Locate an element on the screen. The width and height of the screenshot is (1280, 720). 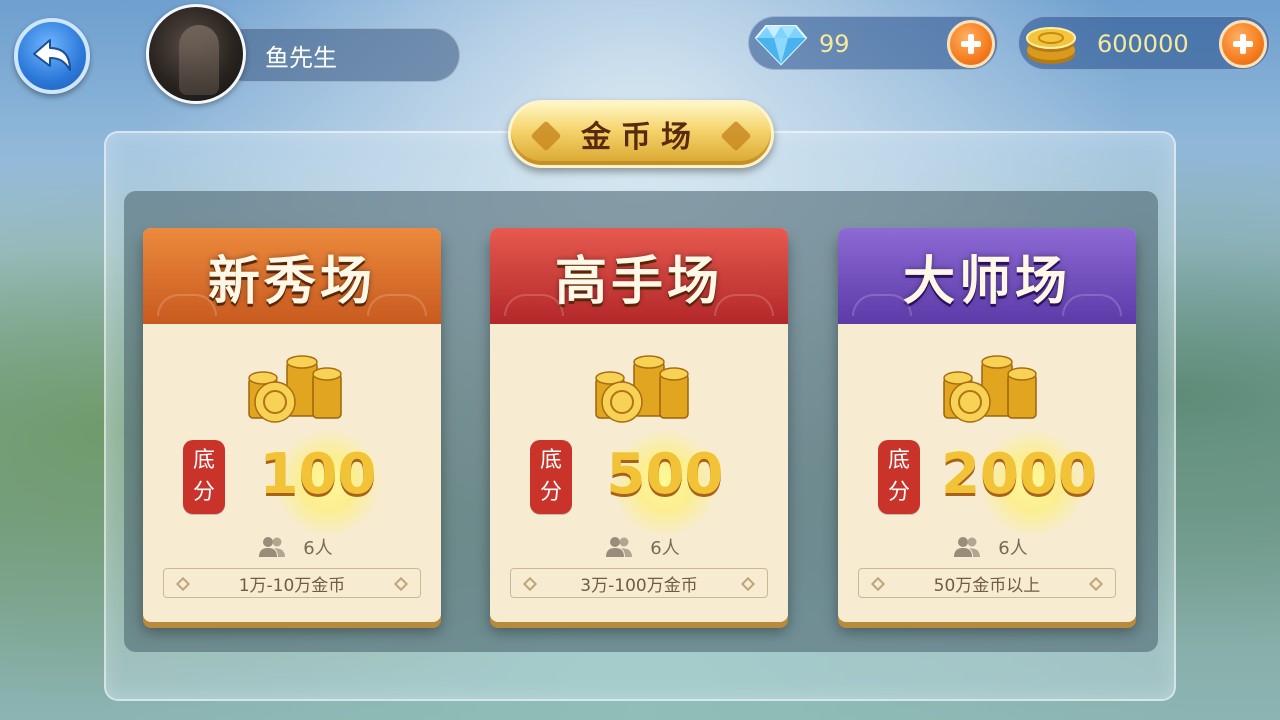
room-card-master: 大师场 底 分 2000 6人 50万金币以上 is located at coordinates (987, 425).